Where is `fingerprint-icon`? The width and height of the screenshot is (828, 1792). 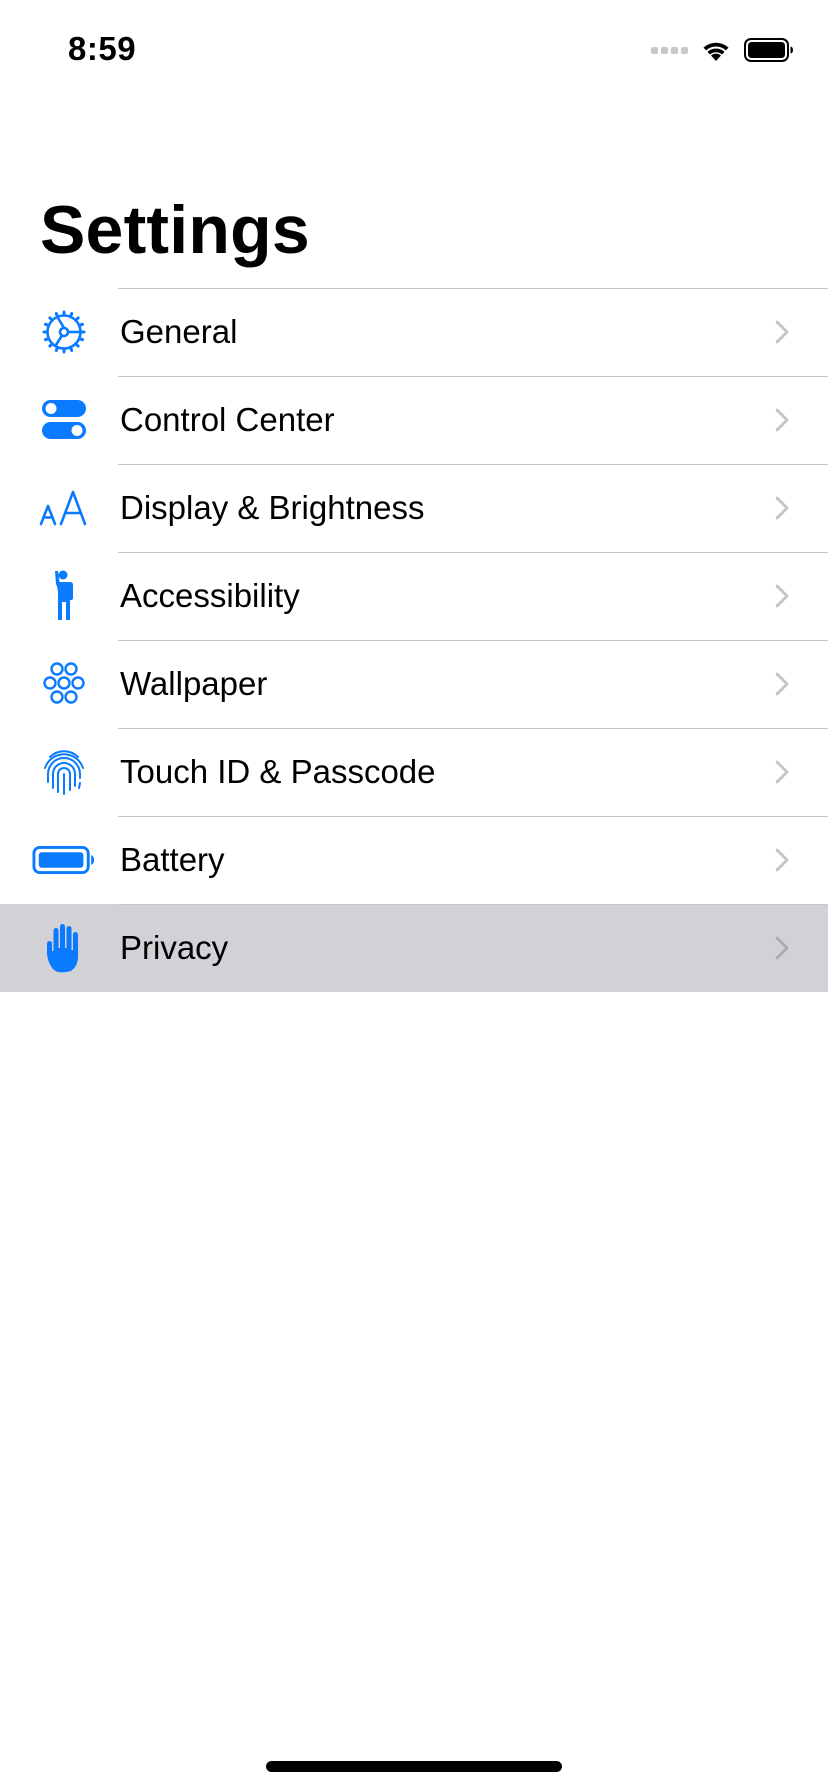 fingerprint-icon is located at coordinates (64, 772).